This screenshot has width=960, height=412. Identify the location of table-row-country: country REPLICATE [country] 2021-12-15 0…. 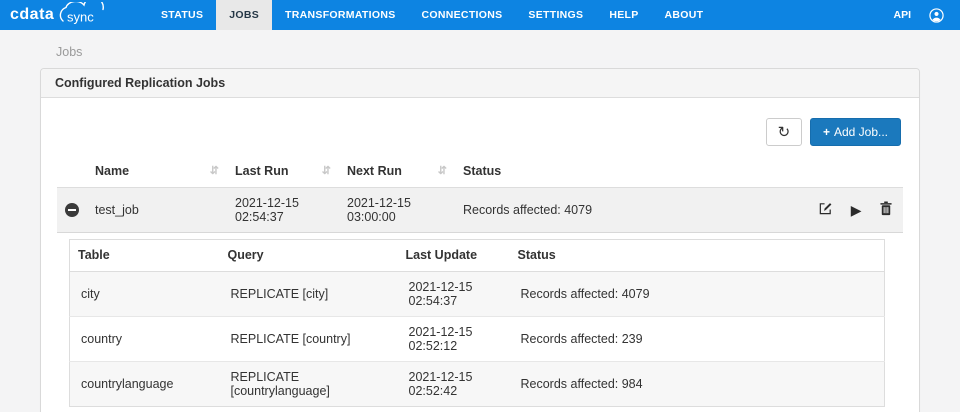
(477, 339).